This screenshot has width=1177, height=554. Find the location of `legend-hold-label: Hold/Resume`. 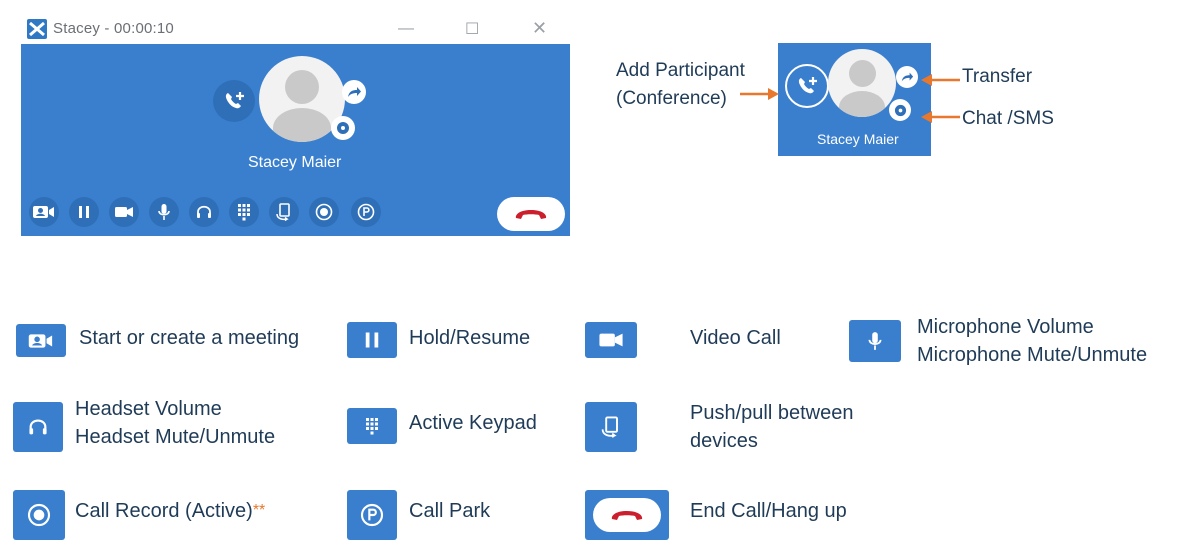

legend-hold-label: Hold/Resume is located at coordinates (470, 338).